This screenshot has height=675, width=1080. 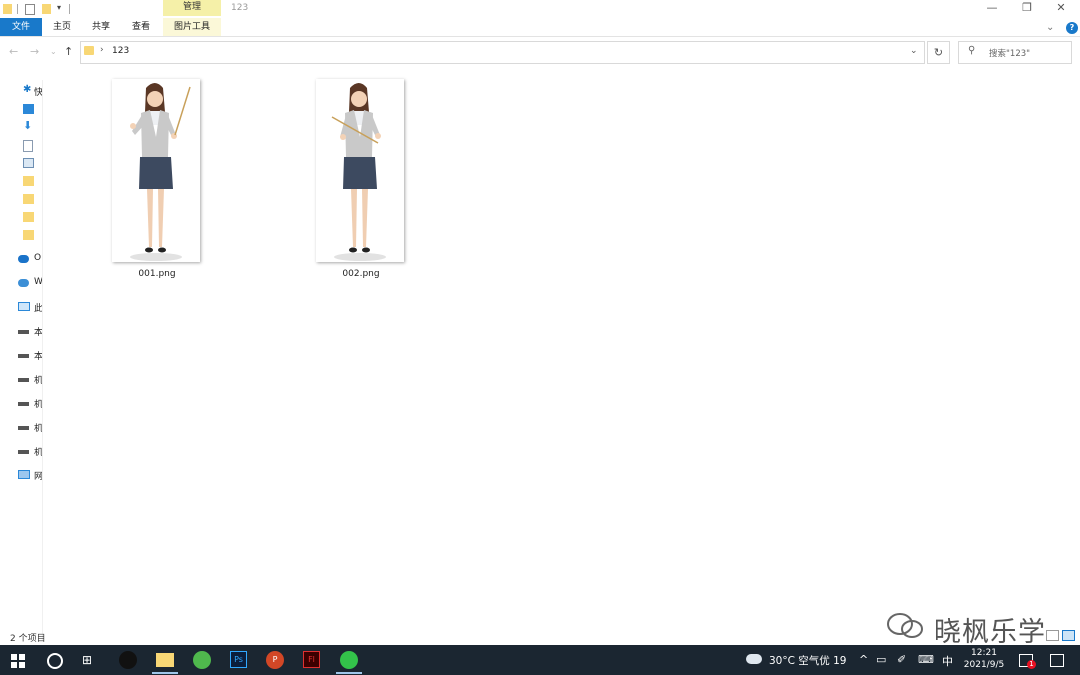 I want to click on active-app-indicator, so click(x=165, y=673).